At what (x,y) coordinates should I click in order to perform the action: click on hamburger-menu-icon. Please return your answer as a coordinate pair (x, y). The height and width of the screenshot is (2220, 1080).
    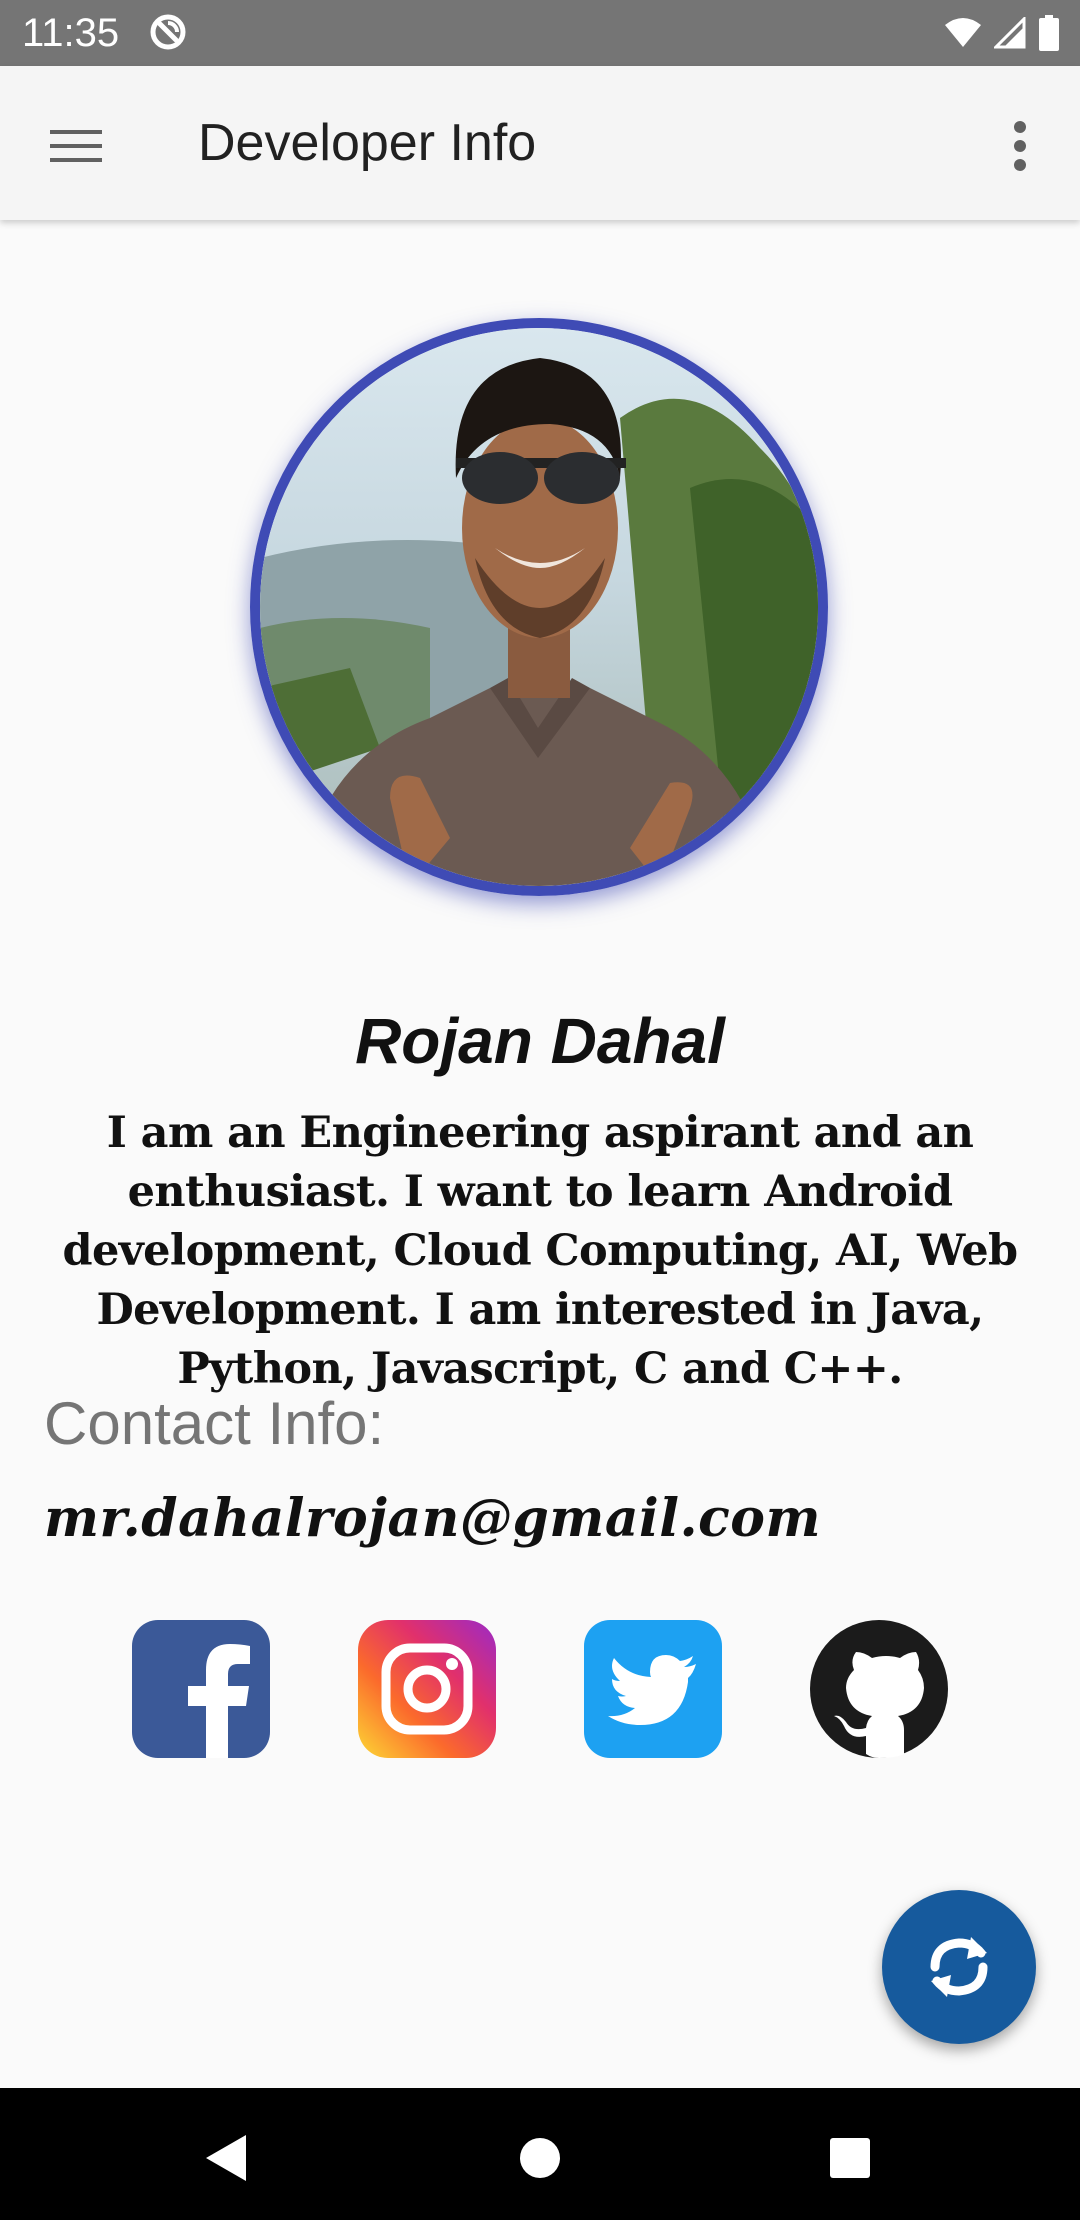
    Looking at the image, I should click on (76, 146).